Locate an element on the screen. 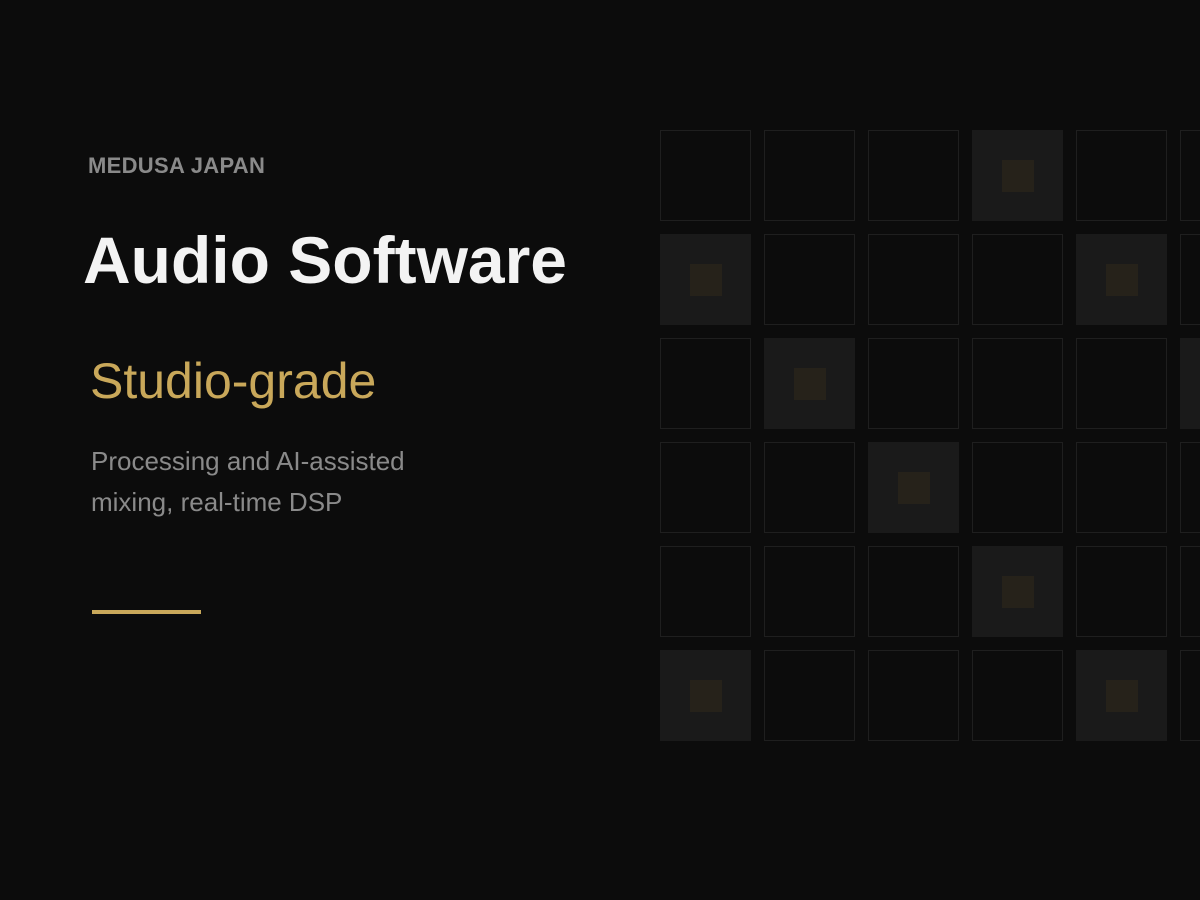  description-line-2: mixing, real-time DSP is located at coordinates (217, 502).